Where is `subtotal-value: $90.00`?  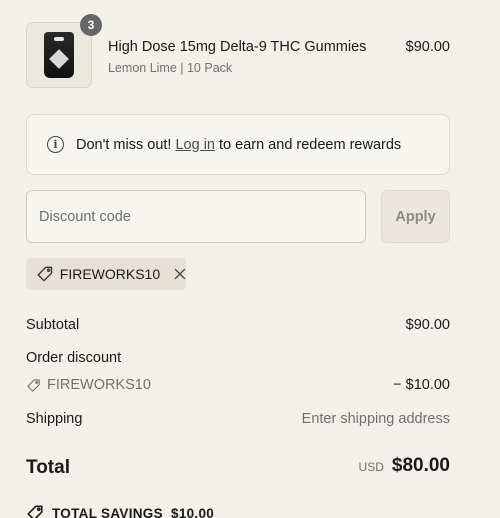
subtotal-value: $90.00 is located at coordinates (427, 325).